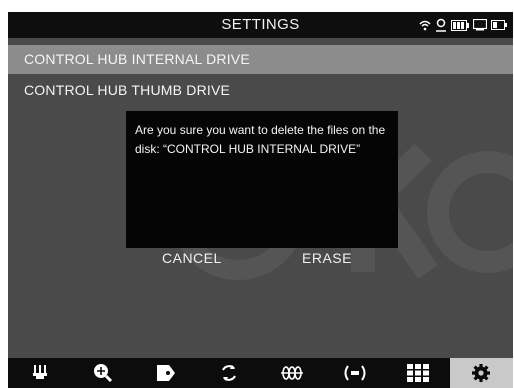  I want to click on cancel-button: CANCEL, so click(192, 258).